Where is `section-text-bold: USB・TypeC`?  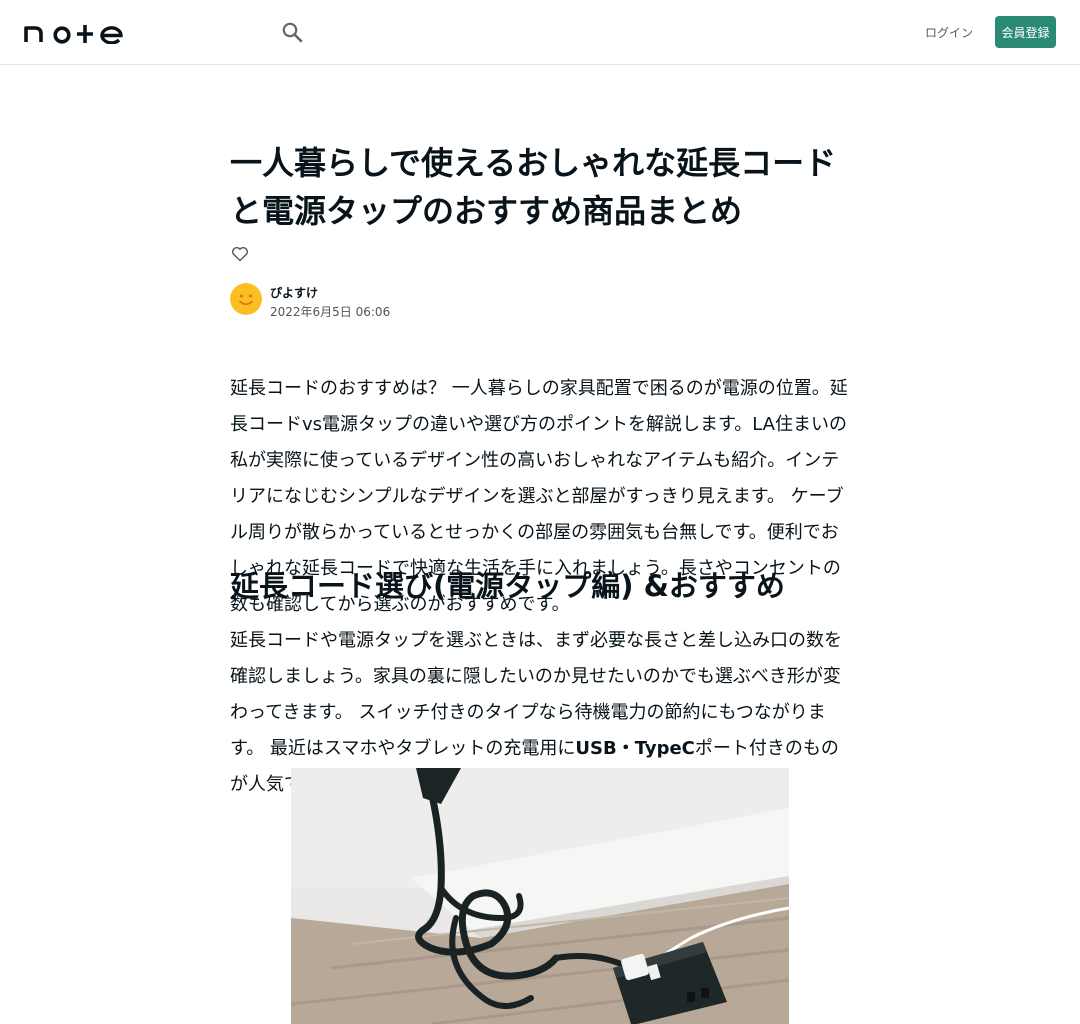
section-text-bold: USB・TypeC is located at coordinates (635, 748).